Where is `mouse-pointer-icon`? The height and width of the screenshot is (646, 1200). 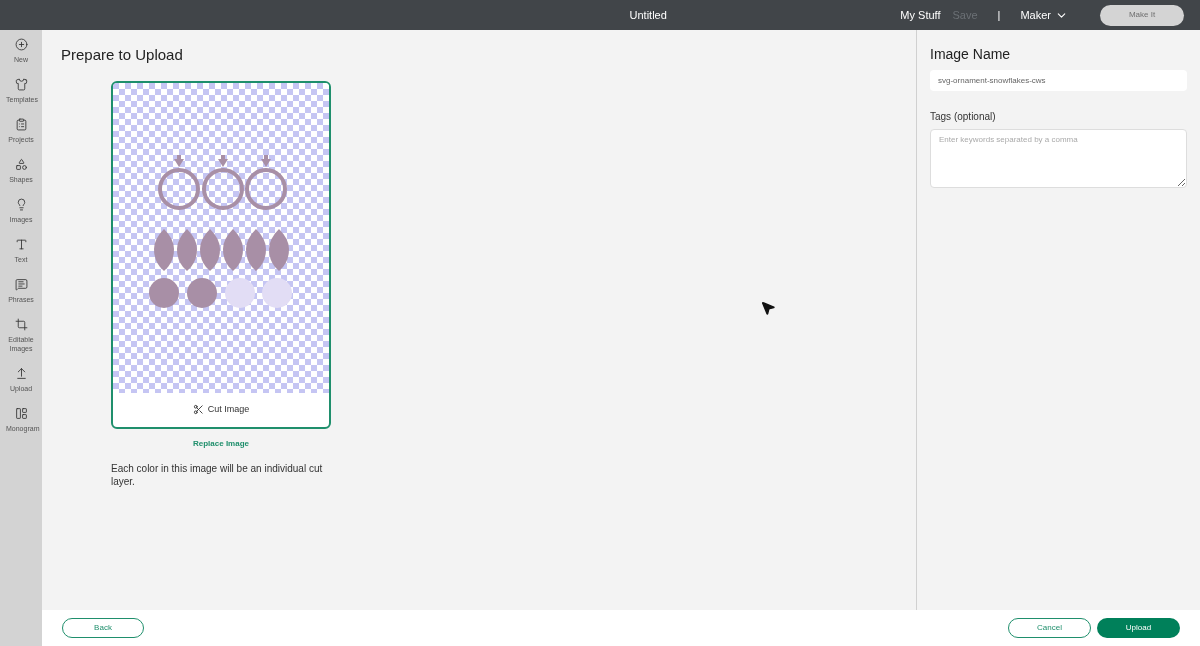
mouse-pointer-icon is located at coordinates (768, 308).